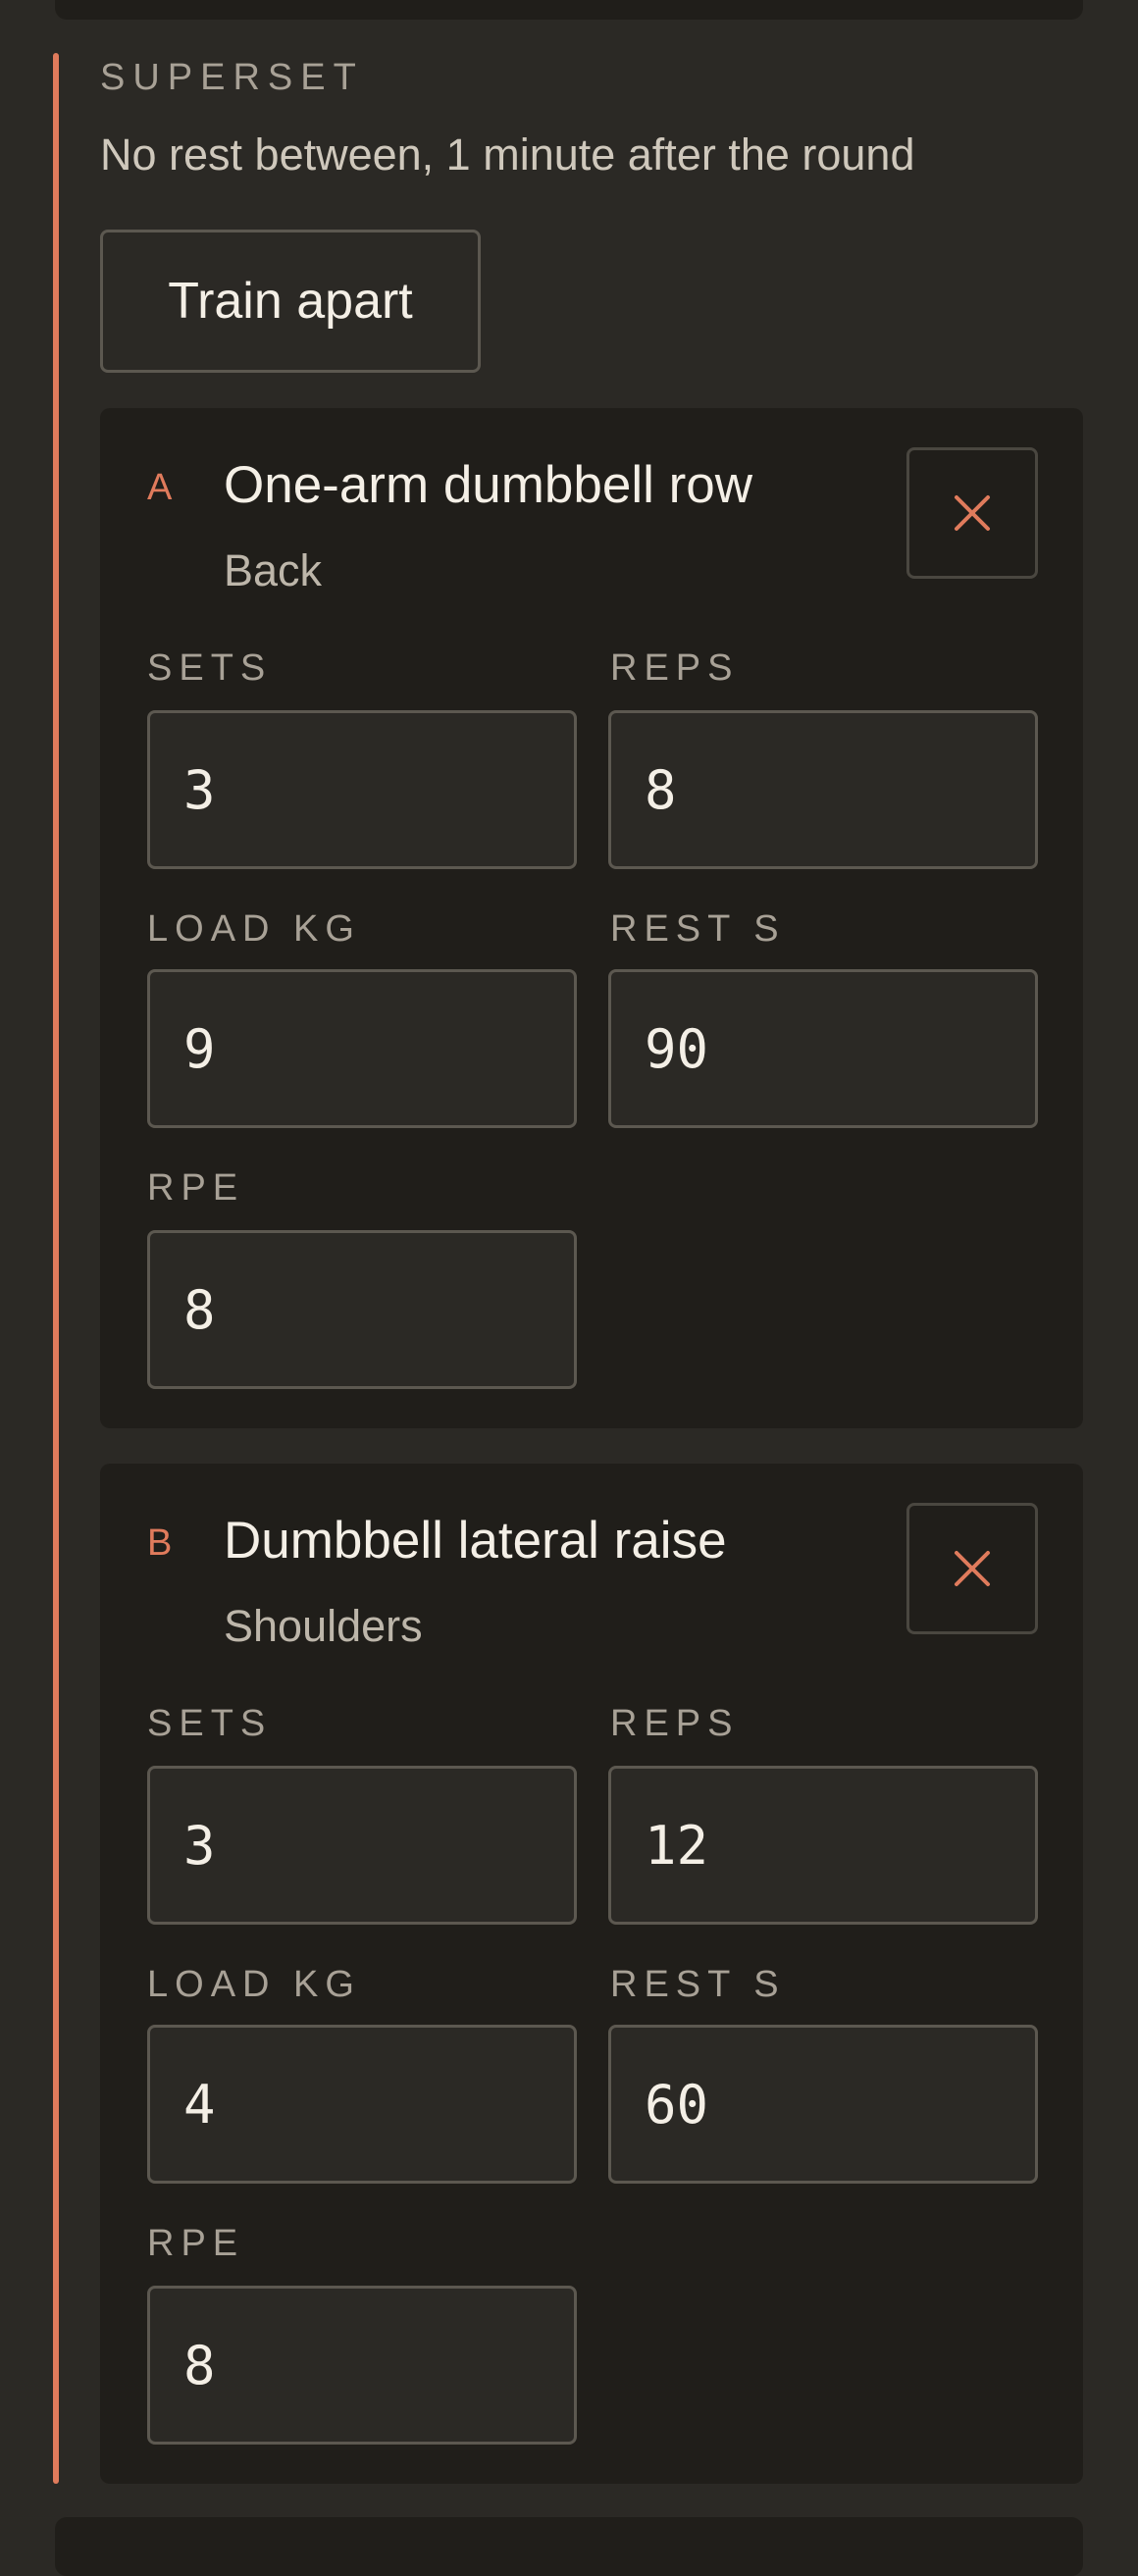 The width and height of the screenshot is (1138, 2576). Describe the element at coordinates (160, 1543) in the screenshot. I see `exercise-letter: B` at that location.